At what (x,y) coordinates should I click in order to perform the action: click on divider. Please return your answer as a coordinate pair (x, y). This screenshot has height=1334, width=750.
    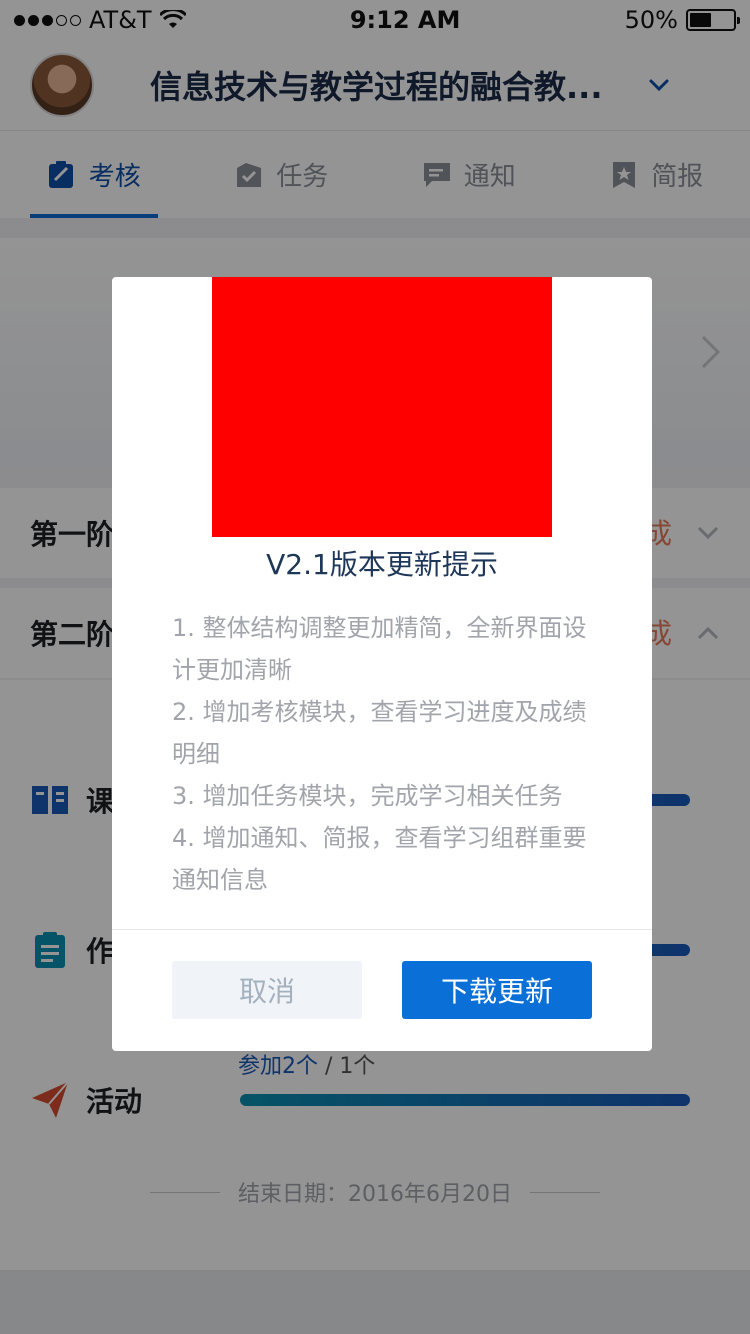
    Looking at the image, I should click on (382, 929).